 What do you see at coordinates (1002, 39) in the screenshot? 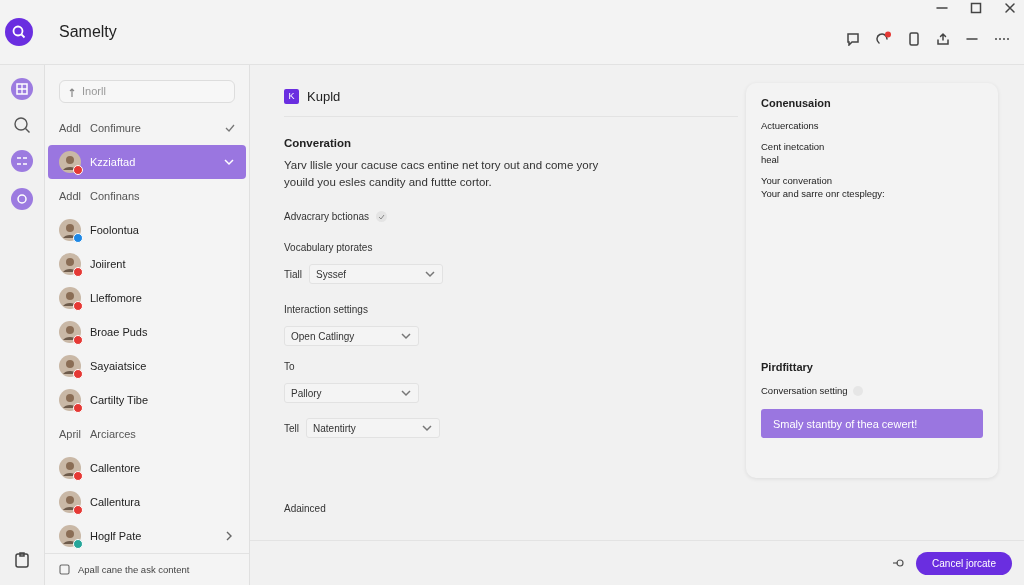
I see `more-icon` at bounding box center [1002, 39].